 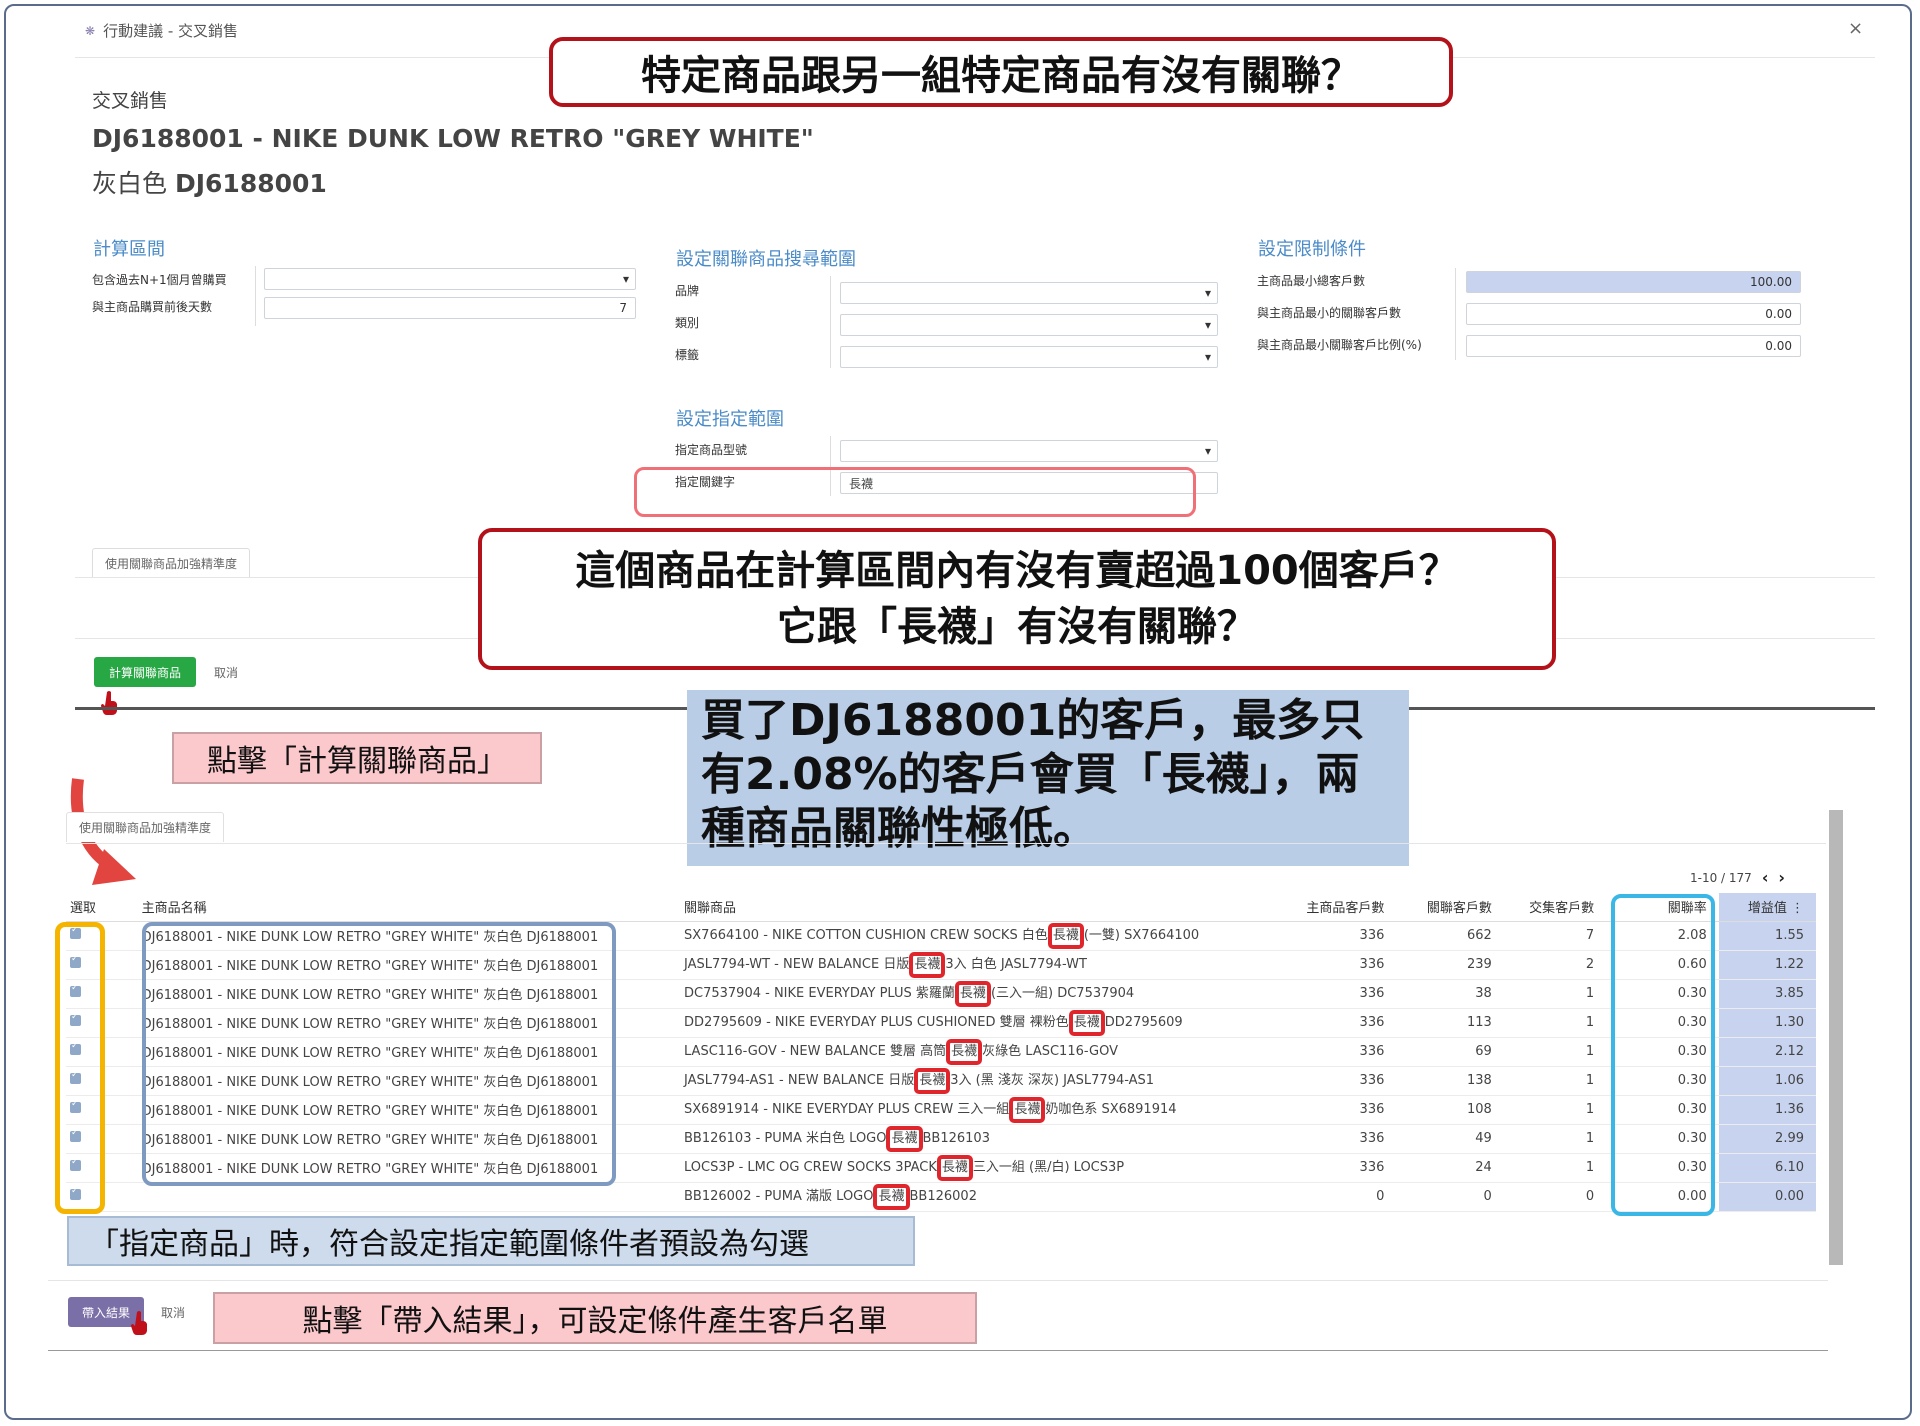 I want to click on col-related-product: 關聯商品, so click(x=982, y=907).